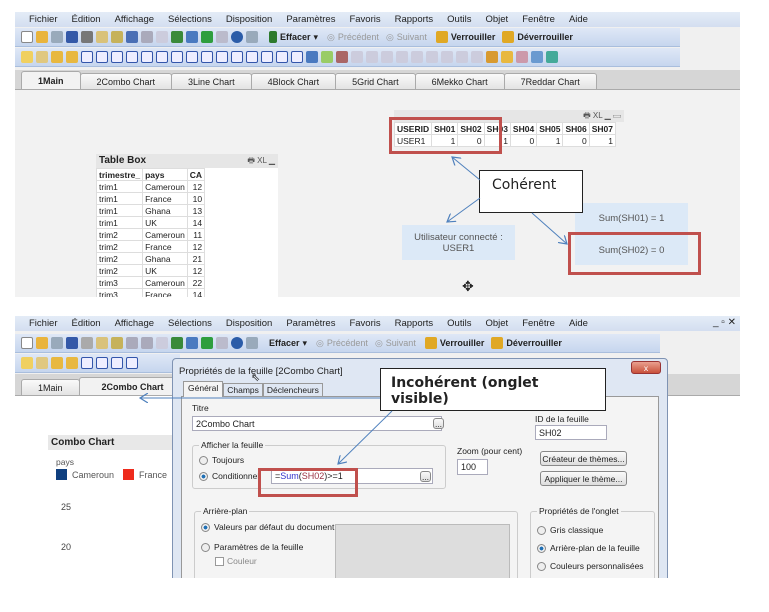 The width and height of the screenshot is (769, 612). I want to click on arrow-to-sum-sh02, so click(549, 228).